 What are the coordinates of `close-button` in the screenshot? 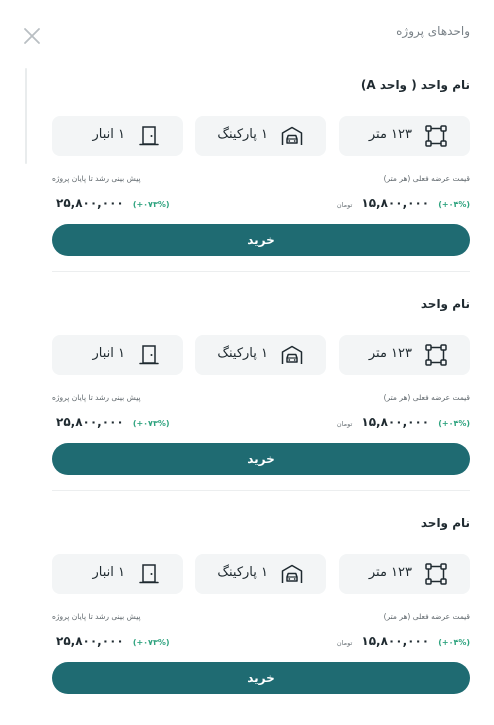 It's located at (32, 36).